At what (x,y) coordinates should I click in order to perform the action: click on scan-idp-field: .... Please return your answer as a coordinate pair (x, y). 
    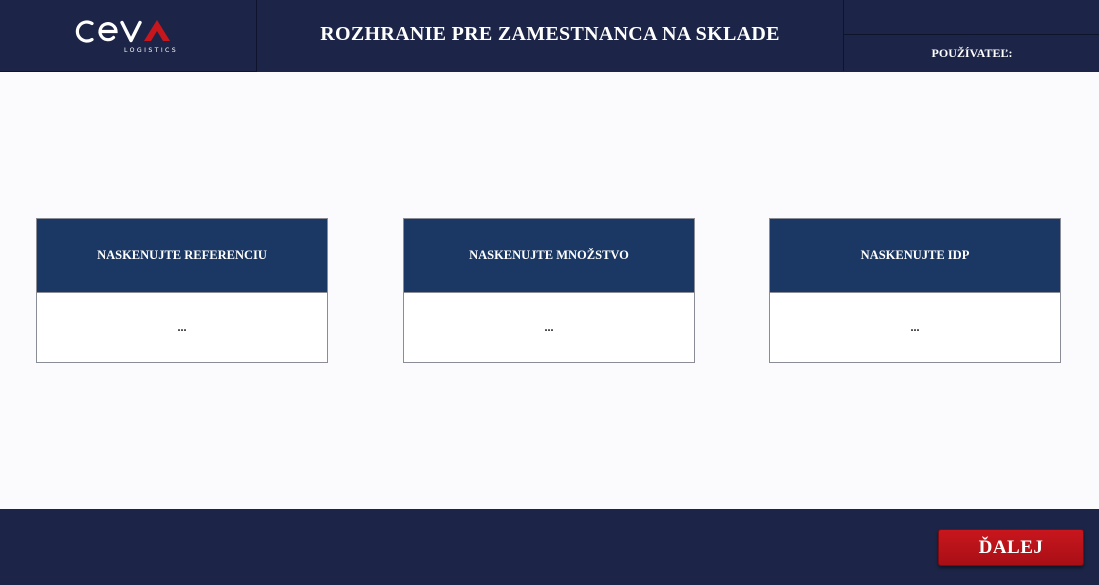
    Looking at the image, I should click on (915, 327).